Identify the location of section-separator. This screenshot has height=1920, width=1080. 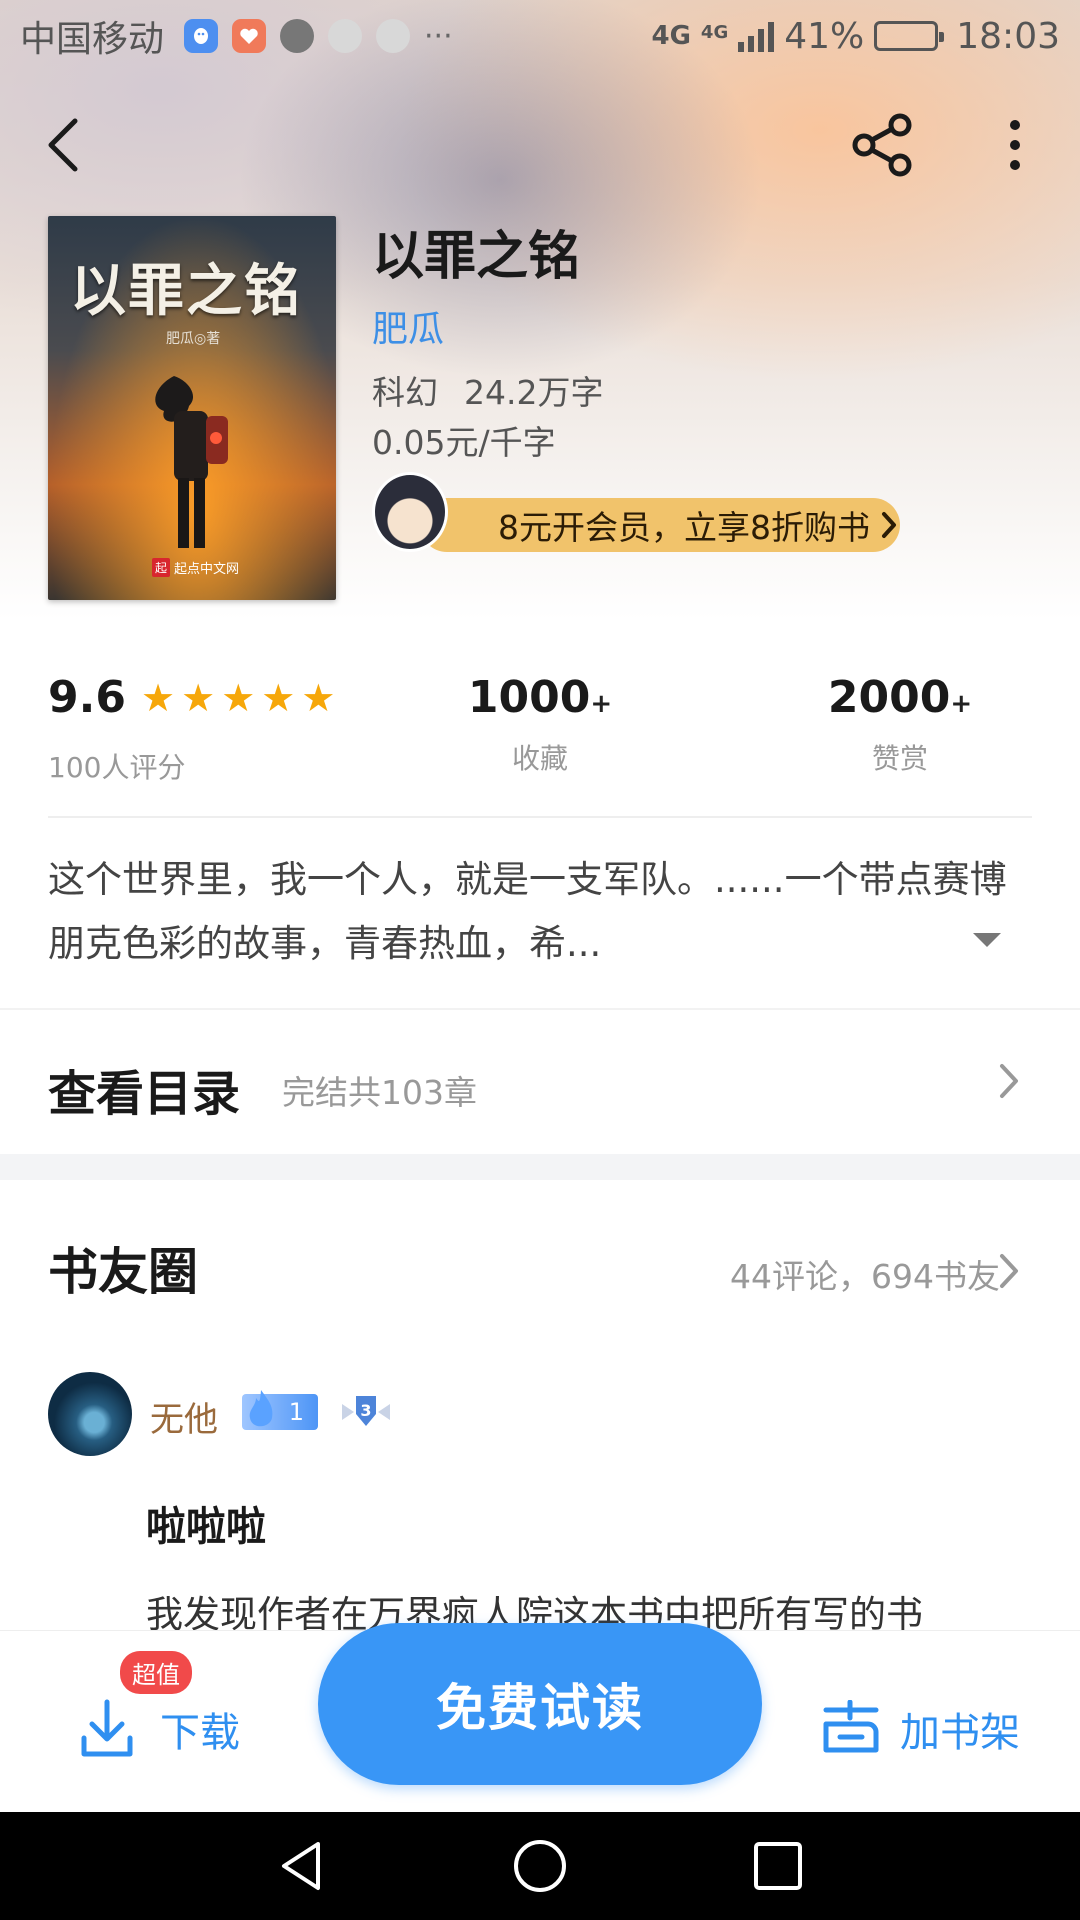
(540, 1167).